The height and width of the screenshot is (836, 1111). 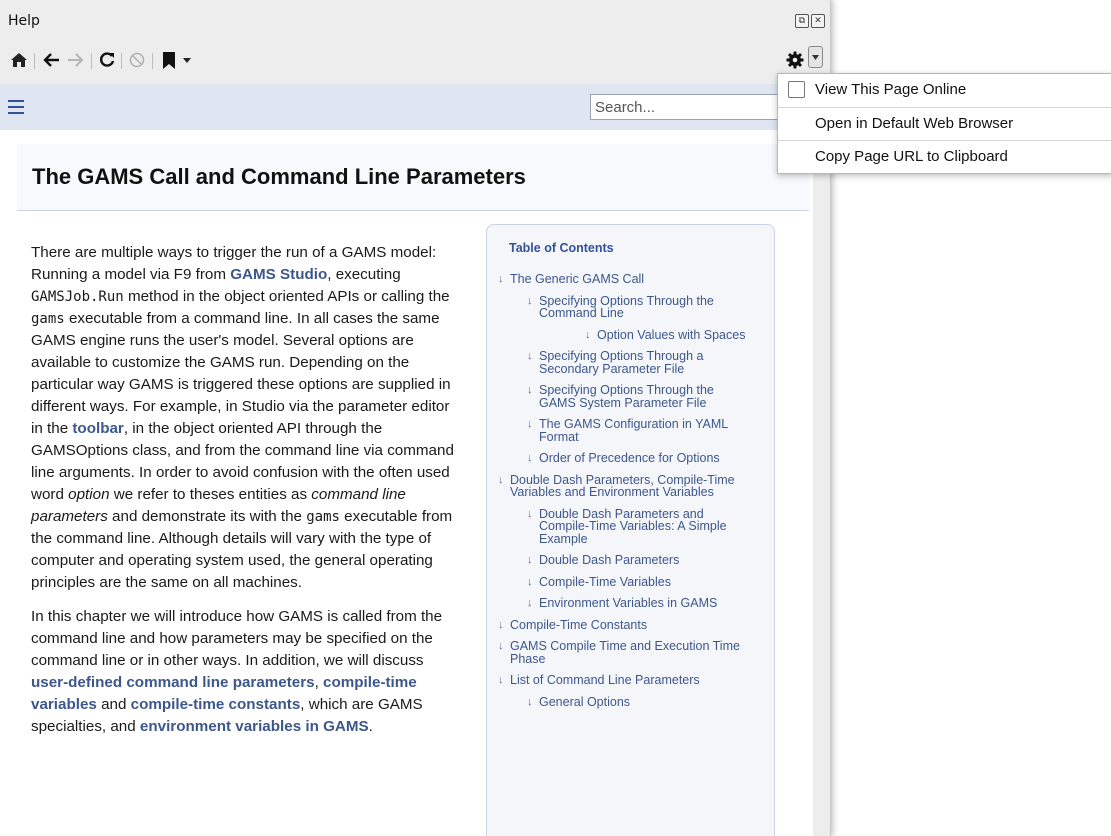 I want to click on toc-item: ↓ Compile-Time Constants, so click(x=631, y=625).